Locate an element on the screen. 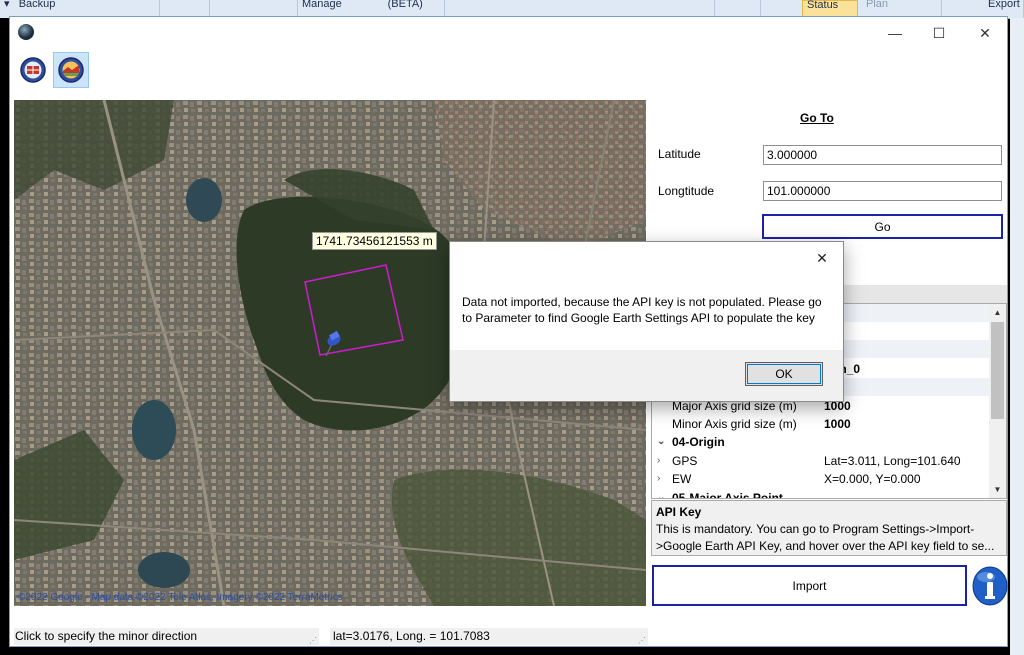 The width and height of the screenshot is (1024, 655). maximize-button: ☐ is located at coordinates (939, 33).